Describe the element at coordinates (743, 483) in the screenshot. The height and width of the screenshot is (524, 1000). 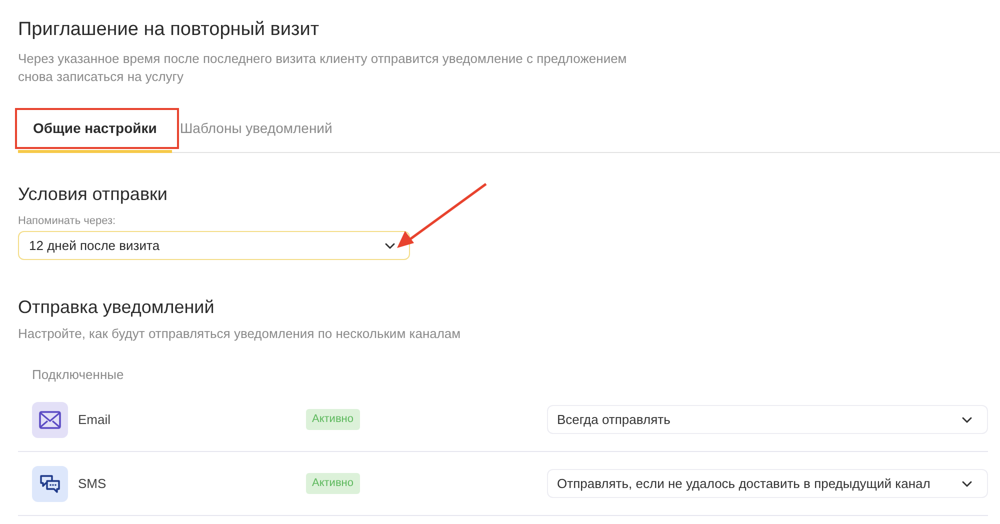
I see `dropdown-value: Отправлять, если не удалось доставить в предыдущий канал` at that location.